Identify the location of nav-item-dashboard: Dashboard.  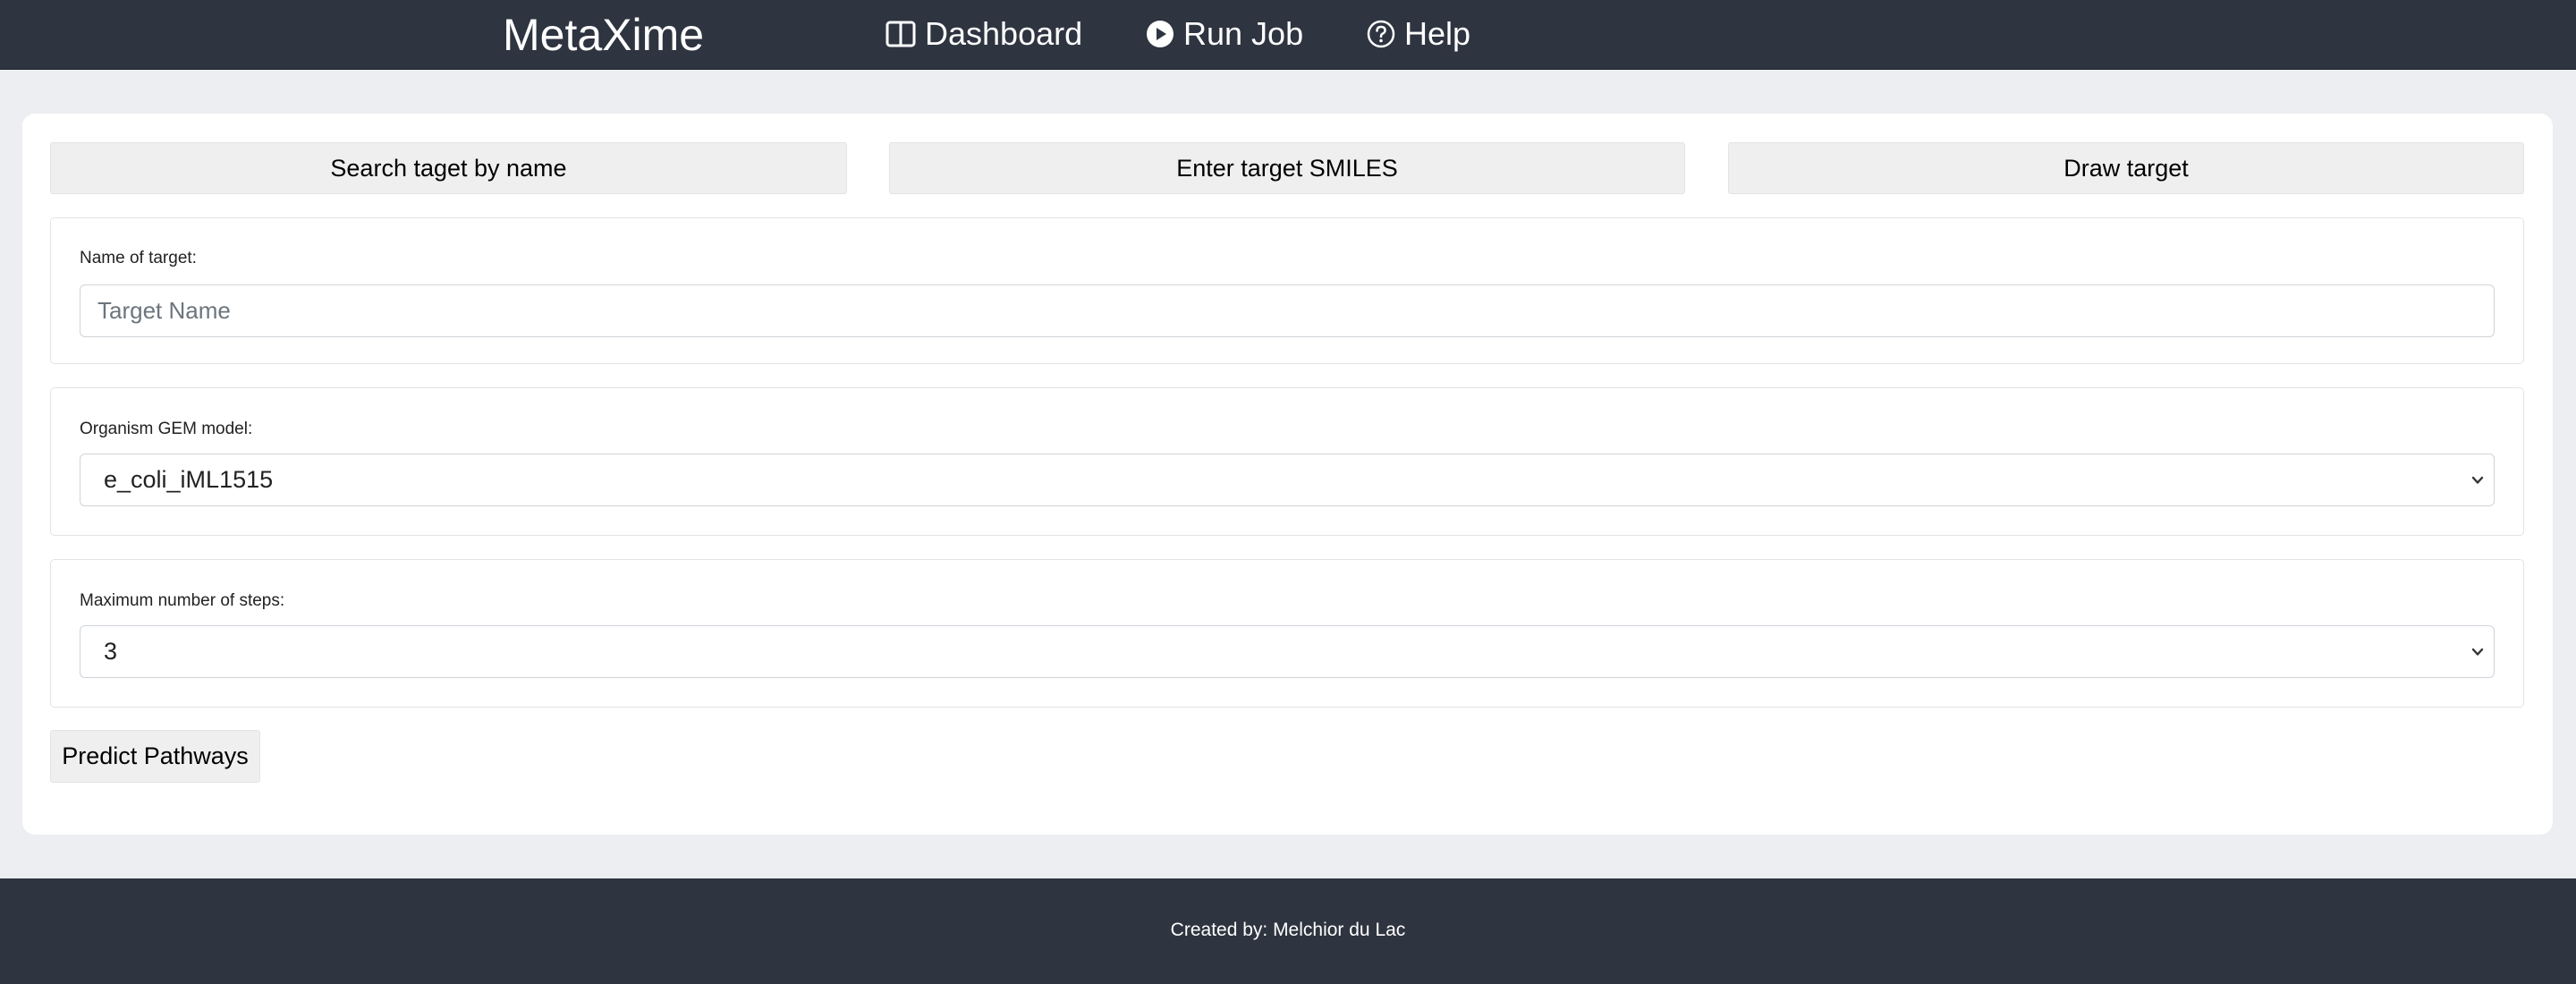
(984, 34).